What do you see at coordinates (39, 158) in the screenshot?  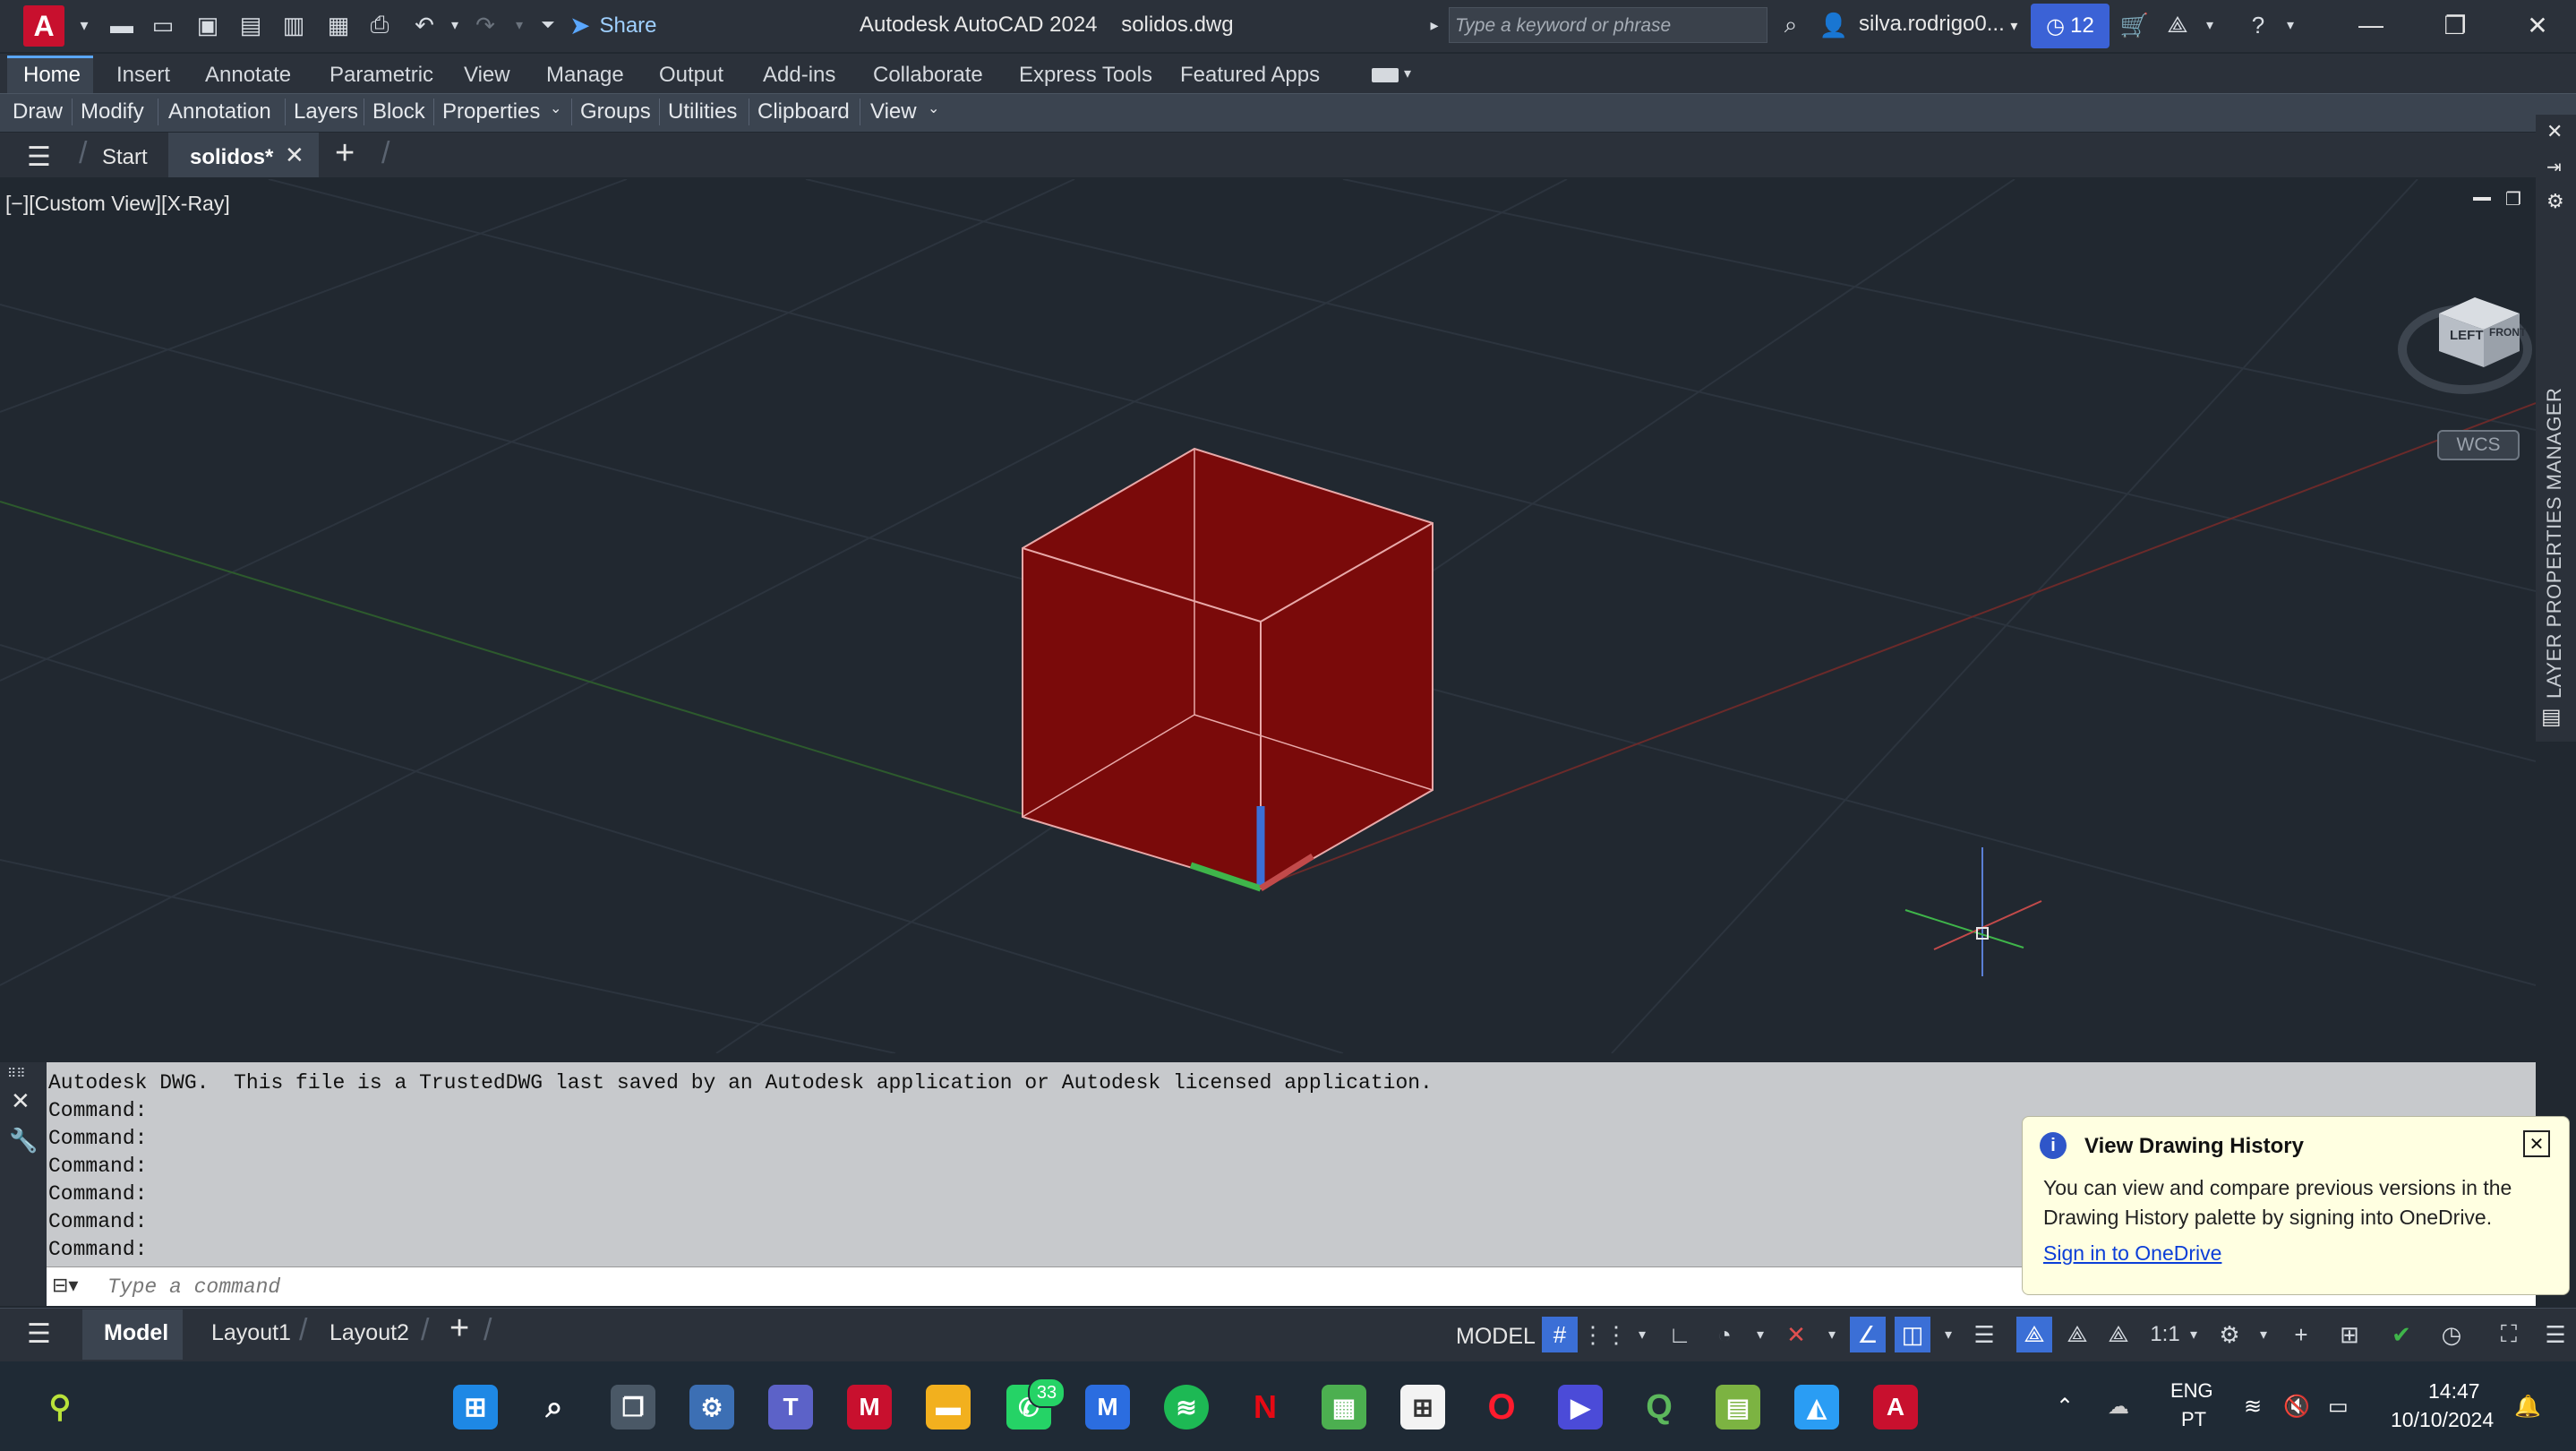 I see `hamburger-menu-icon: ☰` at bounding box center [39, 158].